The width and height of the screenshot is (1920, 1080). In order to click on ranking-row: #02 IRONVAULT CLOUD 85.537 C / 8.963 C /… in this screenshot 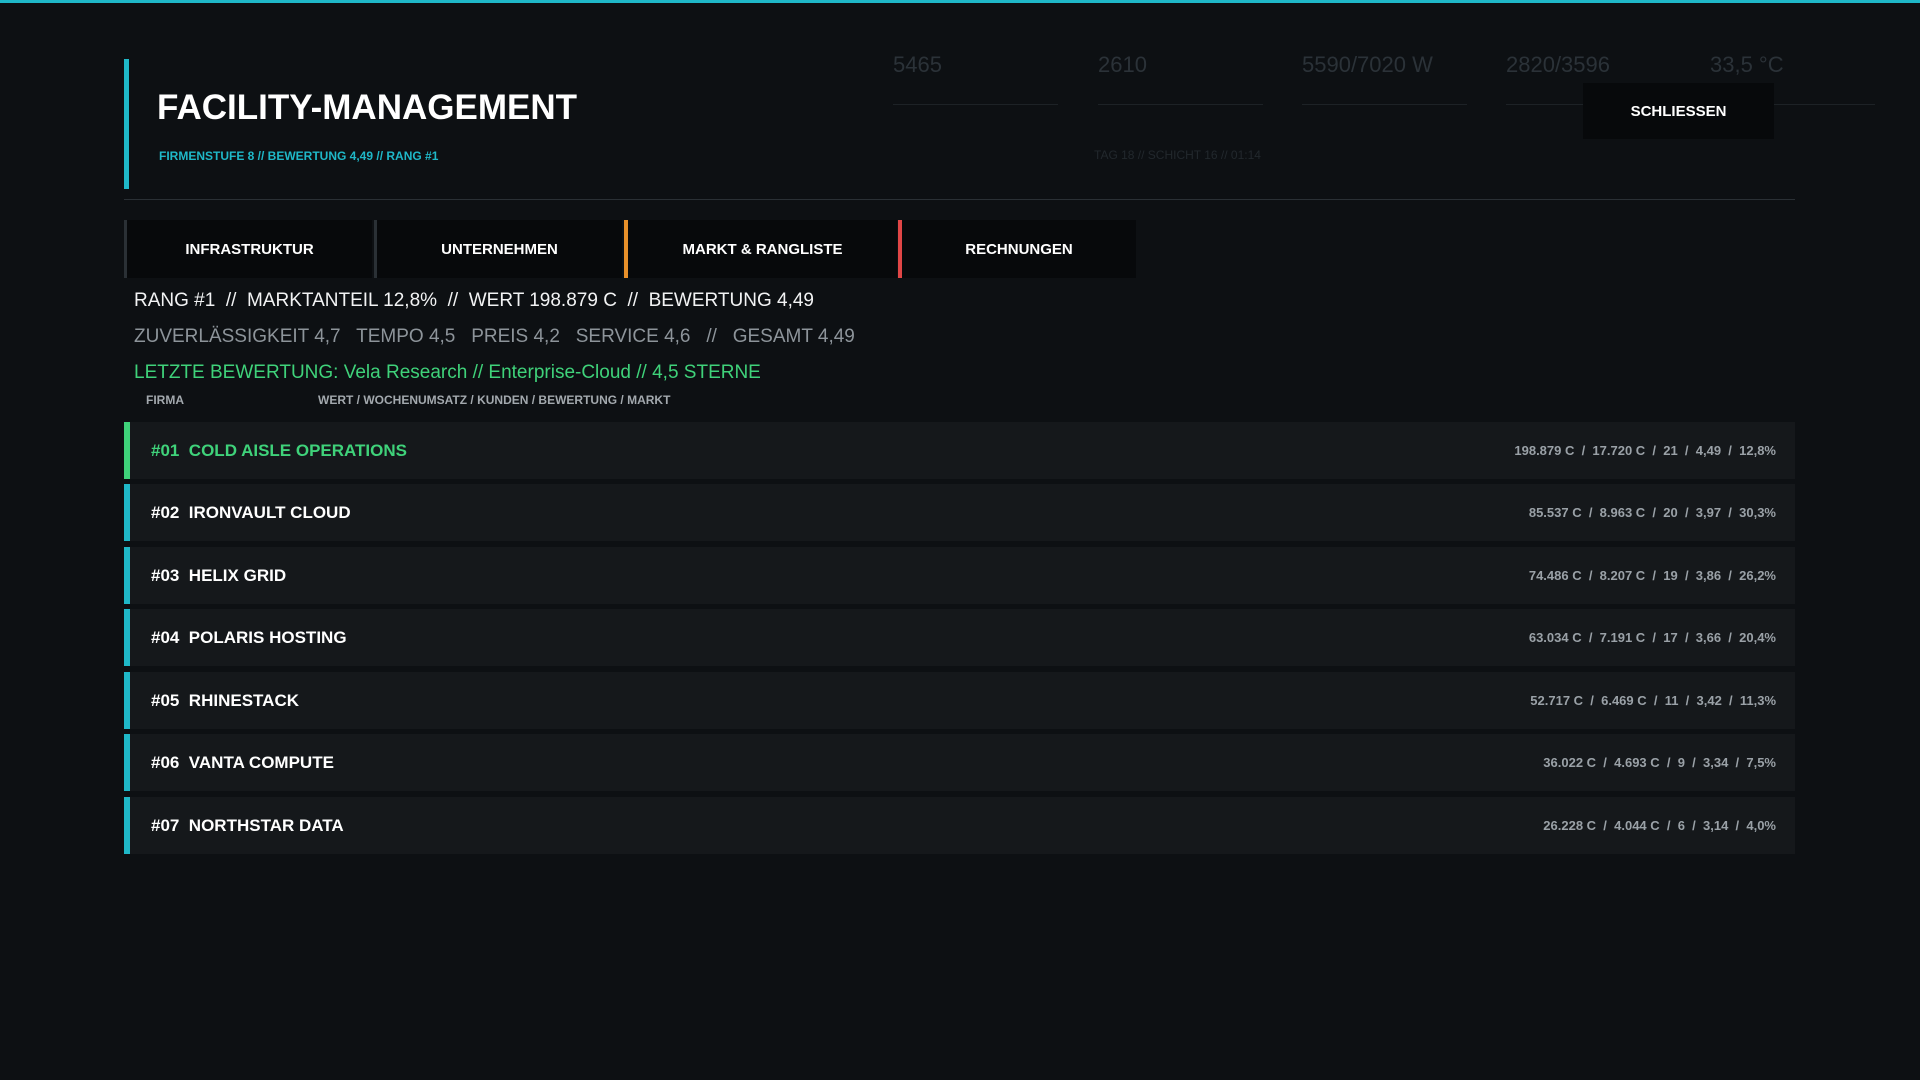, I will do `click(959, 512)`.